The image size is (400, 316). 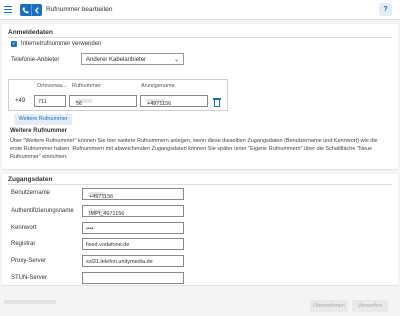 What do you see at coordinates (79, 104) in the screenshot?
I see `number-value: 56` at bounding box center [79, 104].